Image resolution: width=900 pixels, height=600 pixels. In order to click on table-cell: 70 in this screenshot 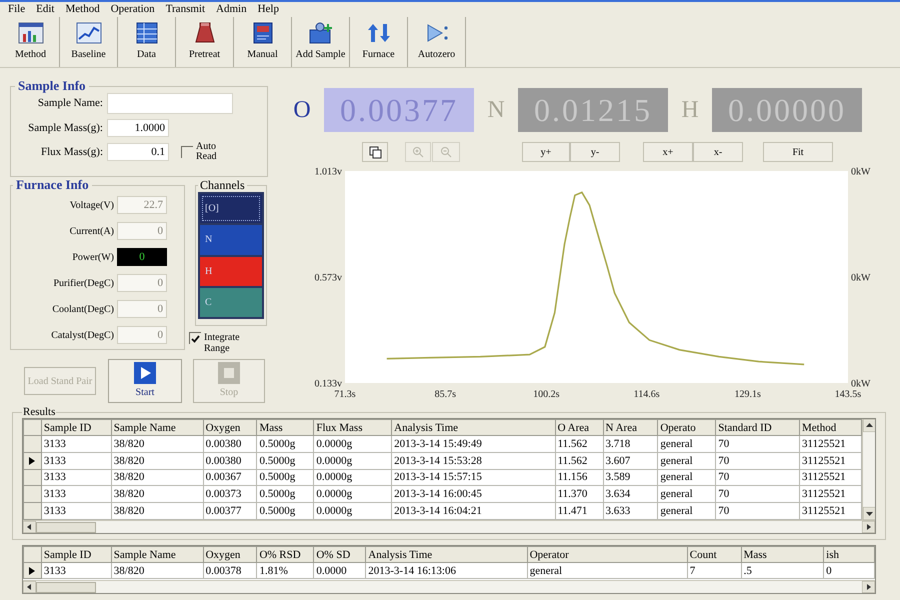, I will do `click(758, 494)`.